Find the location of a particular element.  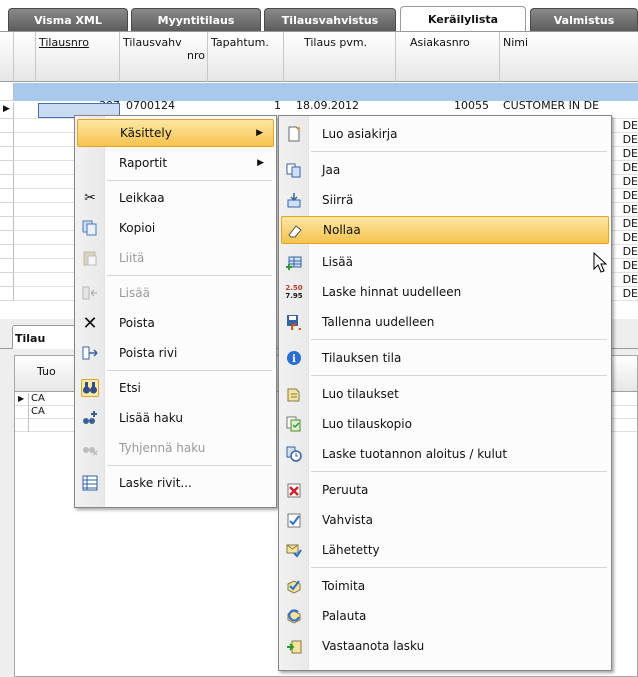

menu-item-luo-tilauskopio: Luo tilauskopio is located at coordinates (445, 424).